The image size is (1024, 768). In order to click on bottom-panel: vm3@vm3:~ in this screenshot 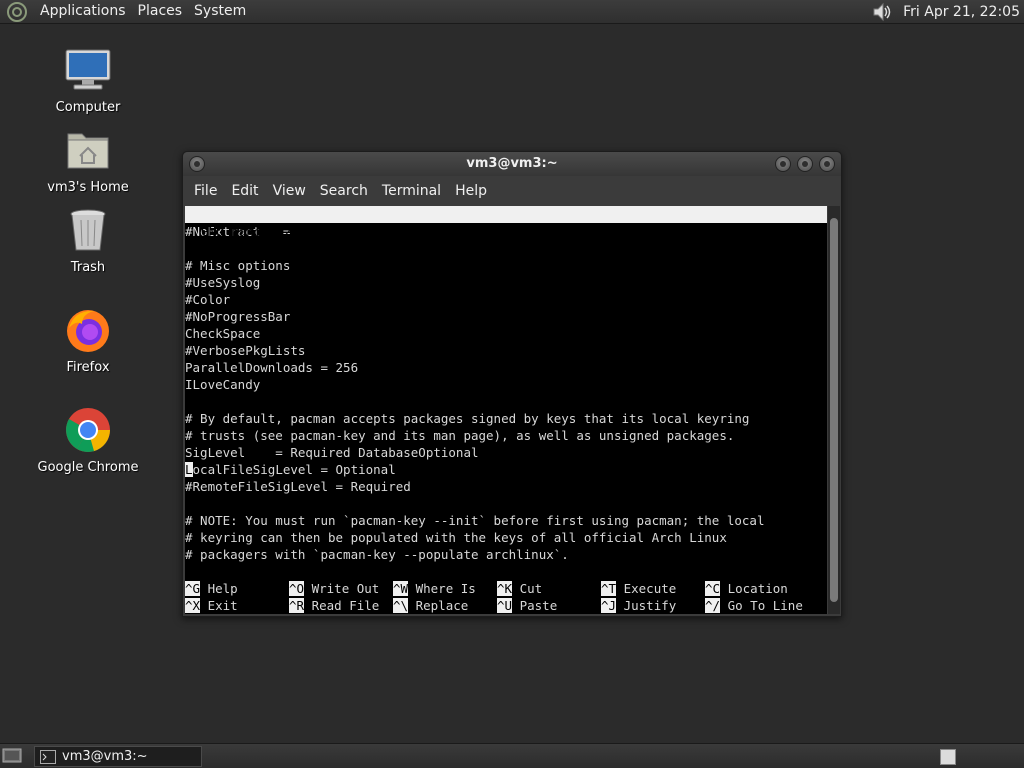, I will do `click(512, 755)`.